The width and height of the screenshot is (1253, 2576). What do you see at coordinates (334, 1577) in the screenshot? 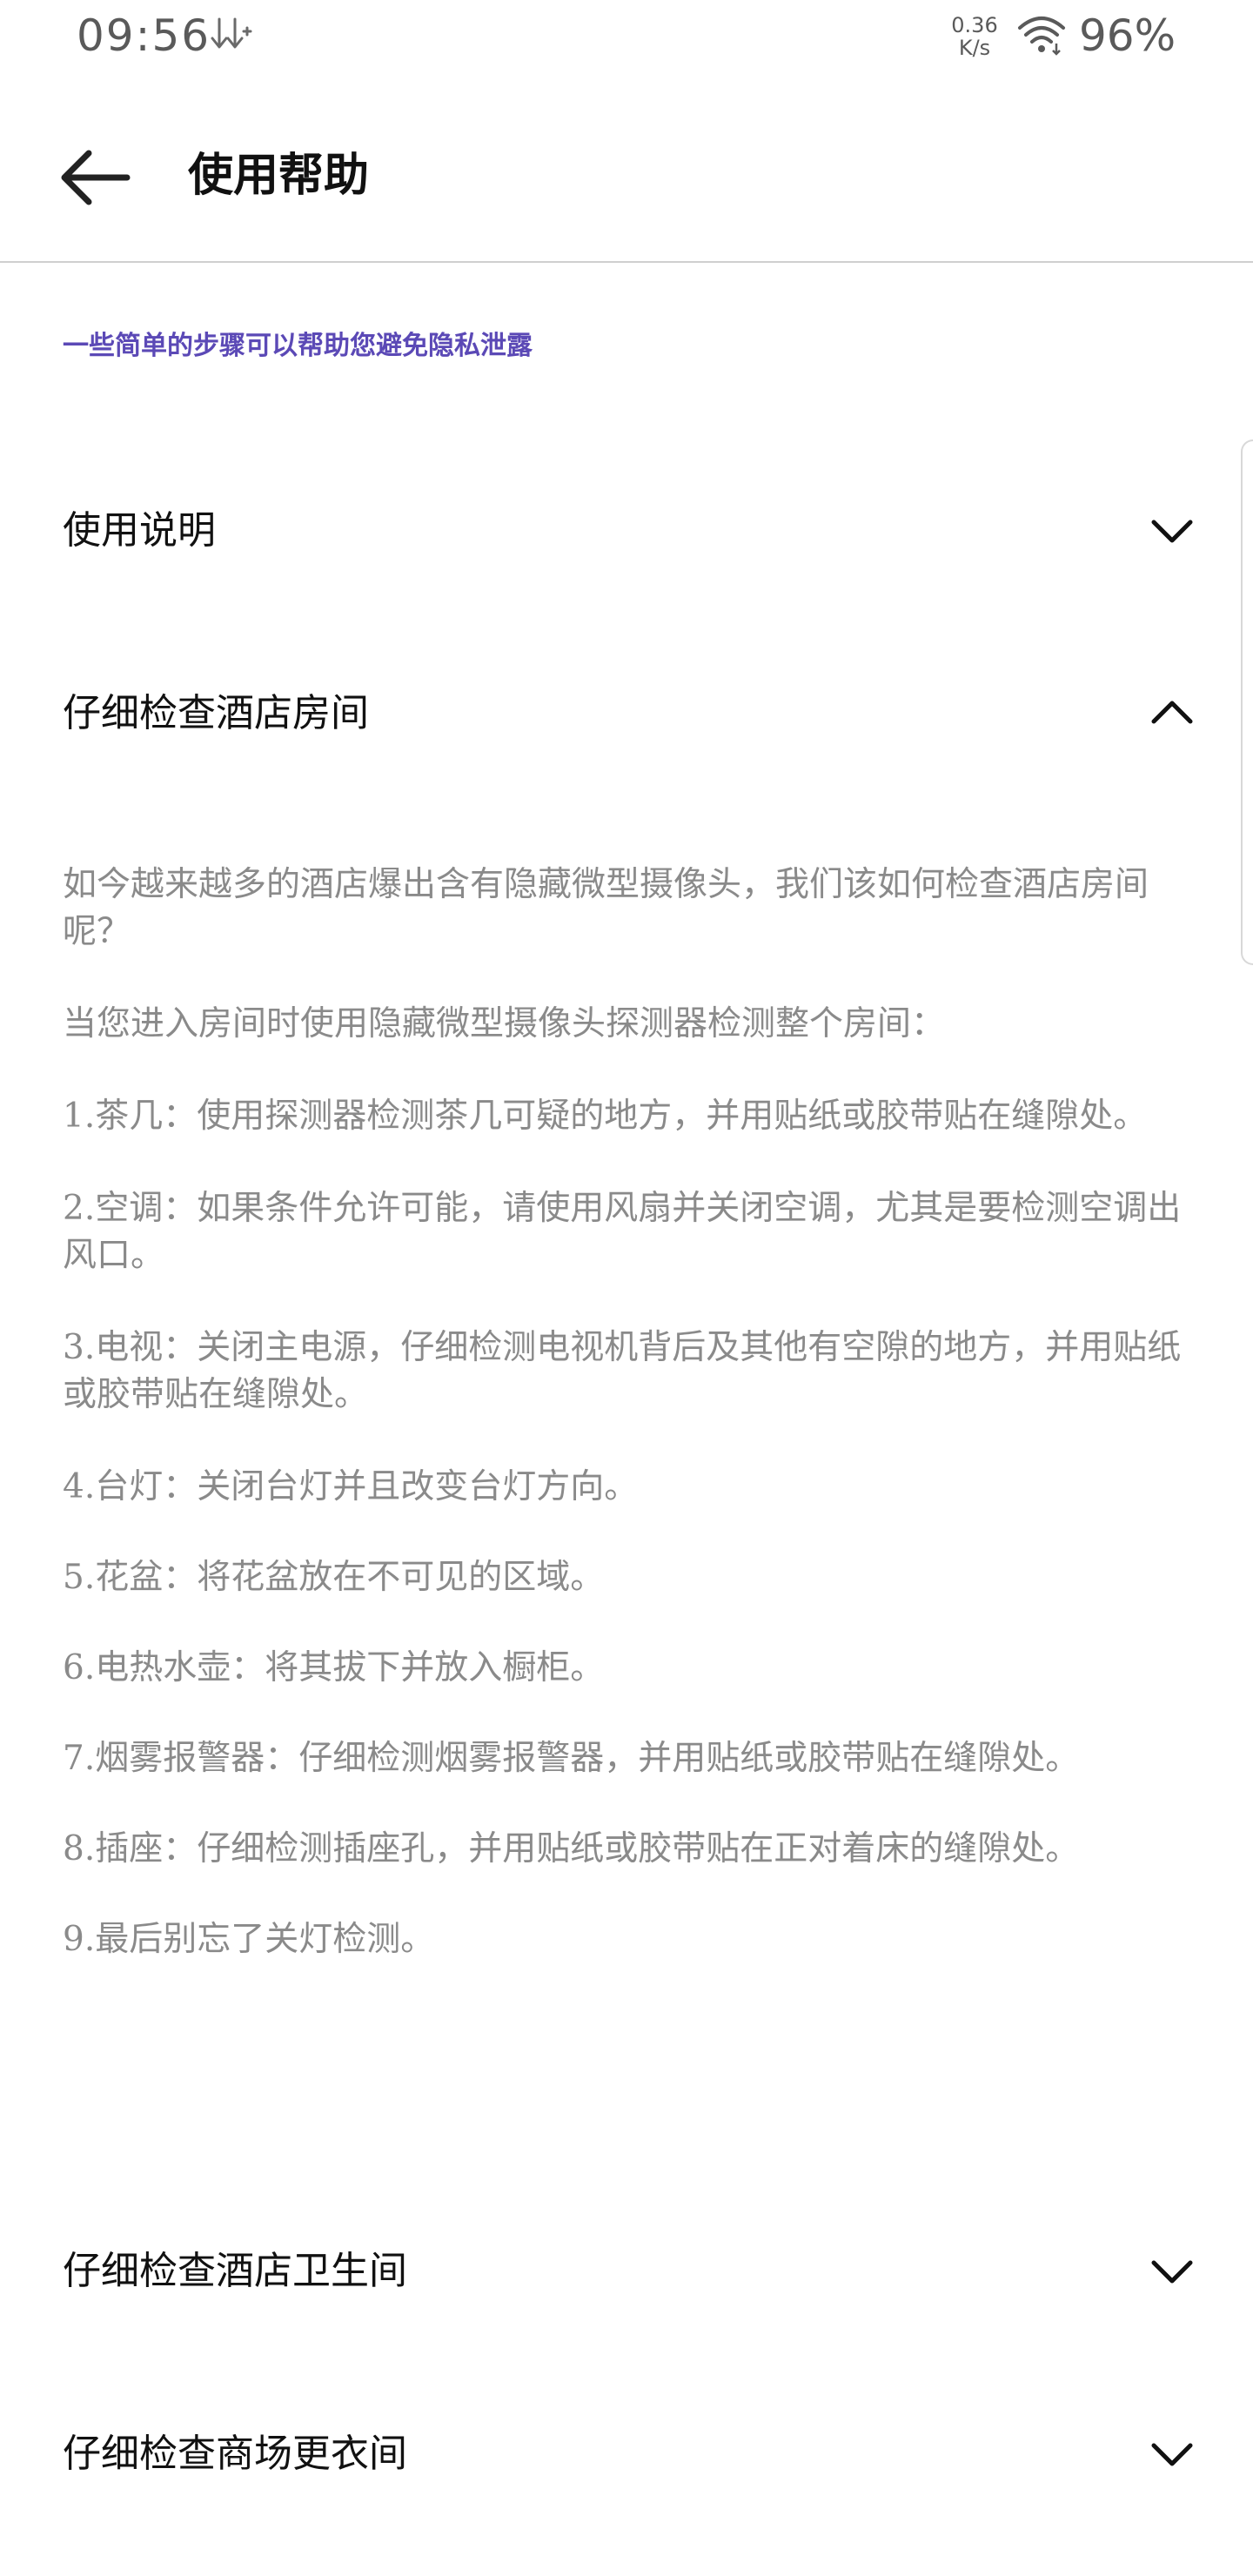
I see `content-step: 5.花盆：将花盆放在不可见的区域。` at bounding box center [334, 1577].